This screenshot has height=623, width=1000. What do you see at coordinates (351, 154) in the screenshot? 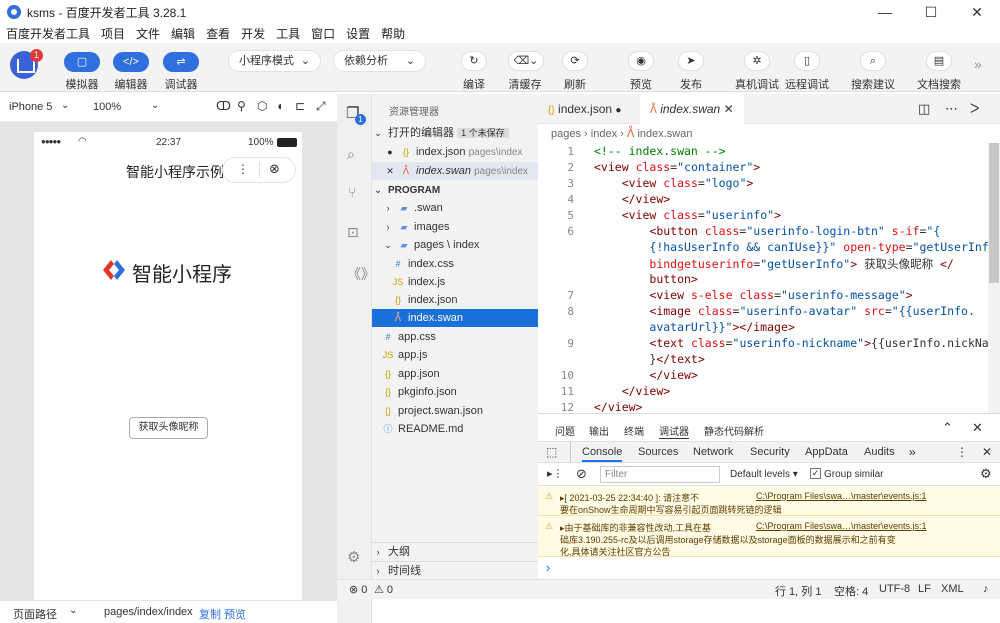
I see `search-icon: ⌕` at bounding box center [351, 154].